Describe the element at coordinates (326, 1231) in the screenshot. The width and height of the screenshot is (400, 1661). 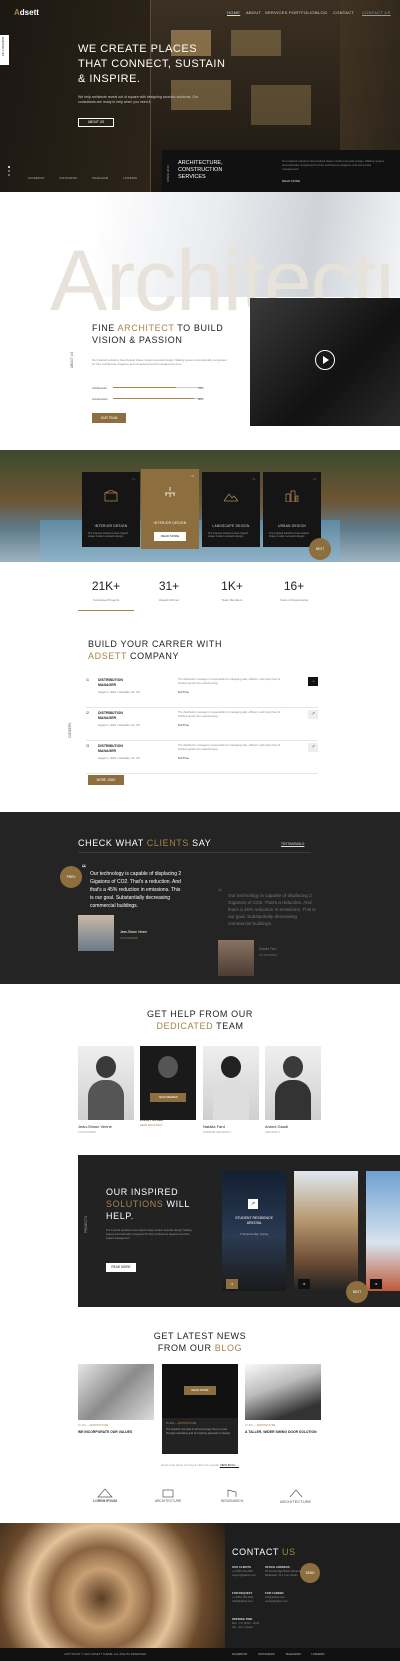
I see `project-card: /2` at that location.